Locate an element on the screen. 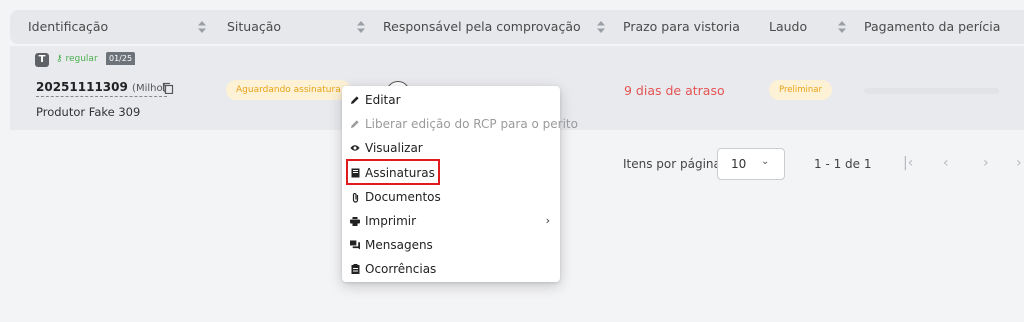  chat-icon is located at coordinates (355, 245).